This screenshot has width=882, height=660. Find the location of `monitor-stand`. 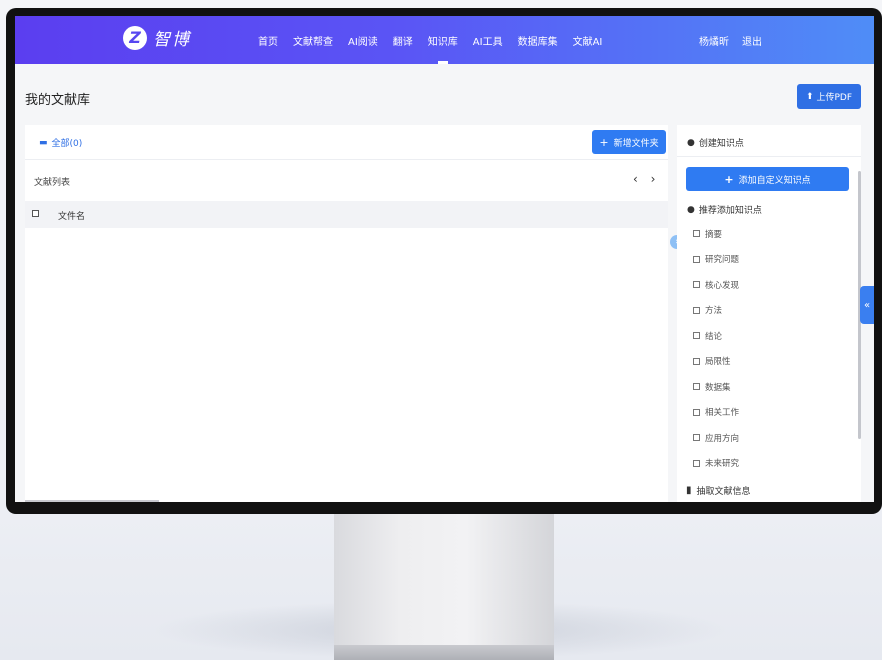

monitor-stand is located at coordinates (444, 587).